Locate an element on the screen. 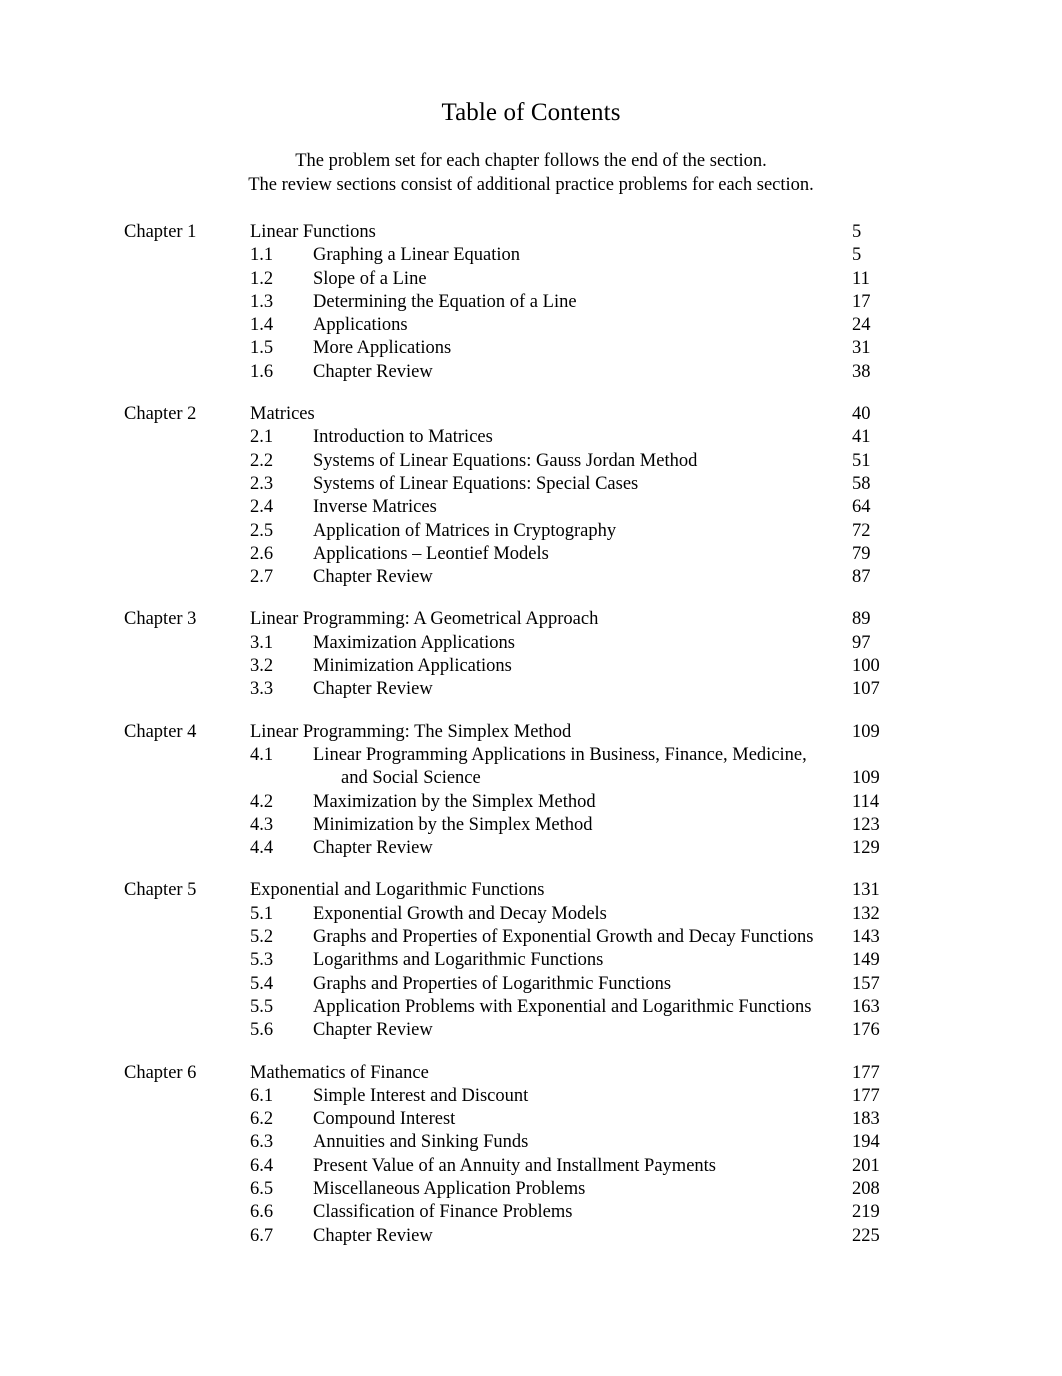 This screenshot has height=1376, width=1062. section-number: 5.1 is located at coordinates (262, 913).